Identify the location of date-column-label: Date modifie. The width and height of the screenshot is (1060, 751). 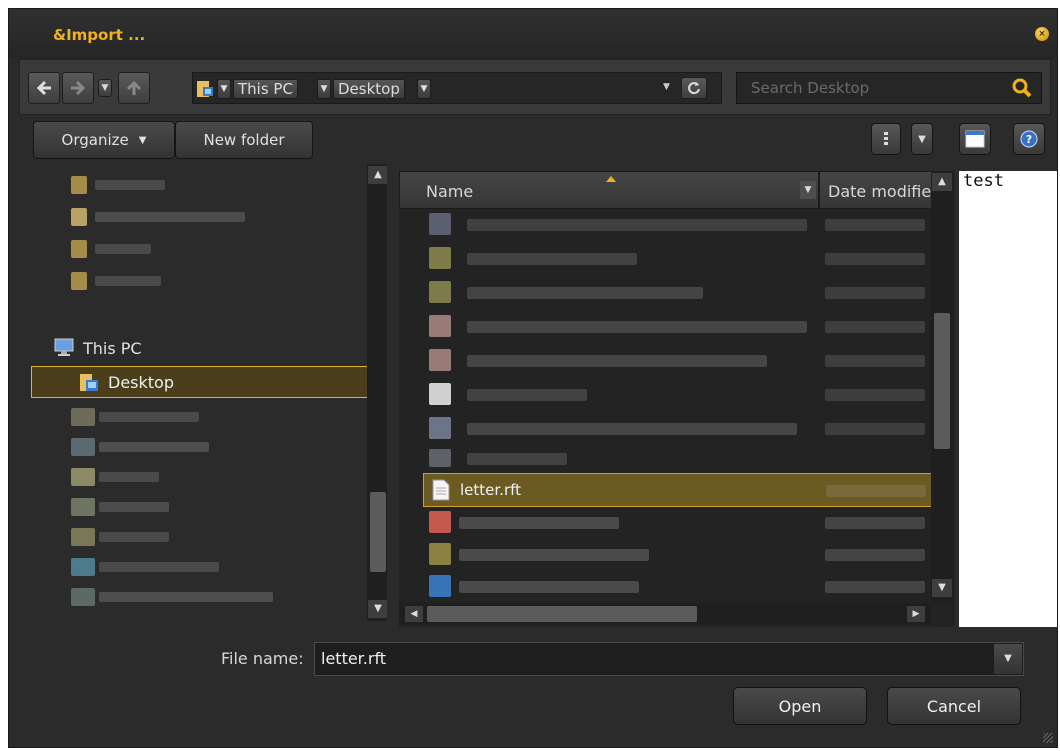
(880, 191).